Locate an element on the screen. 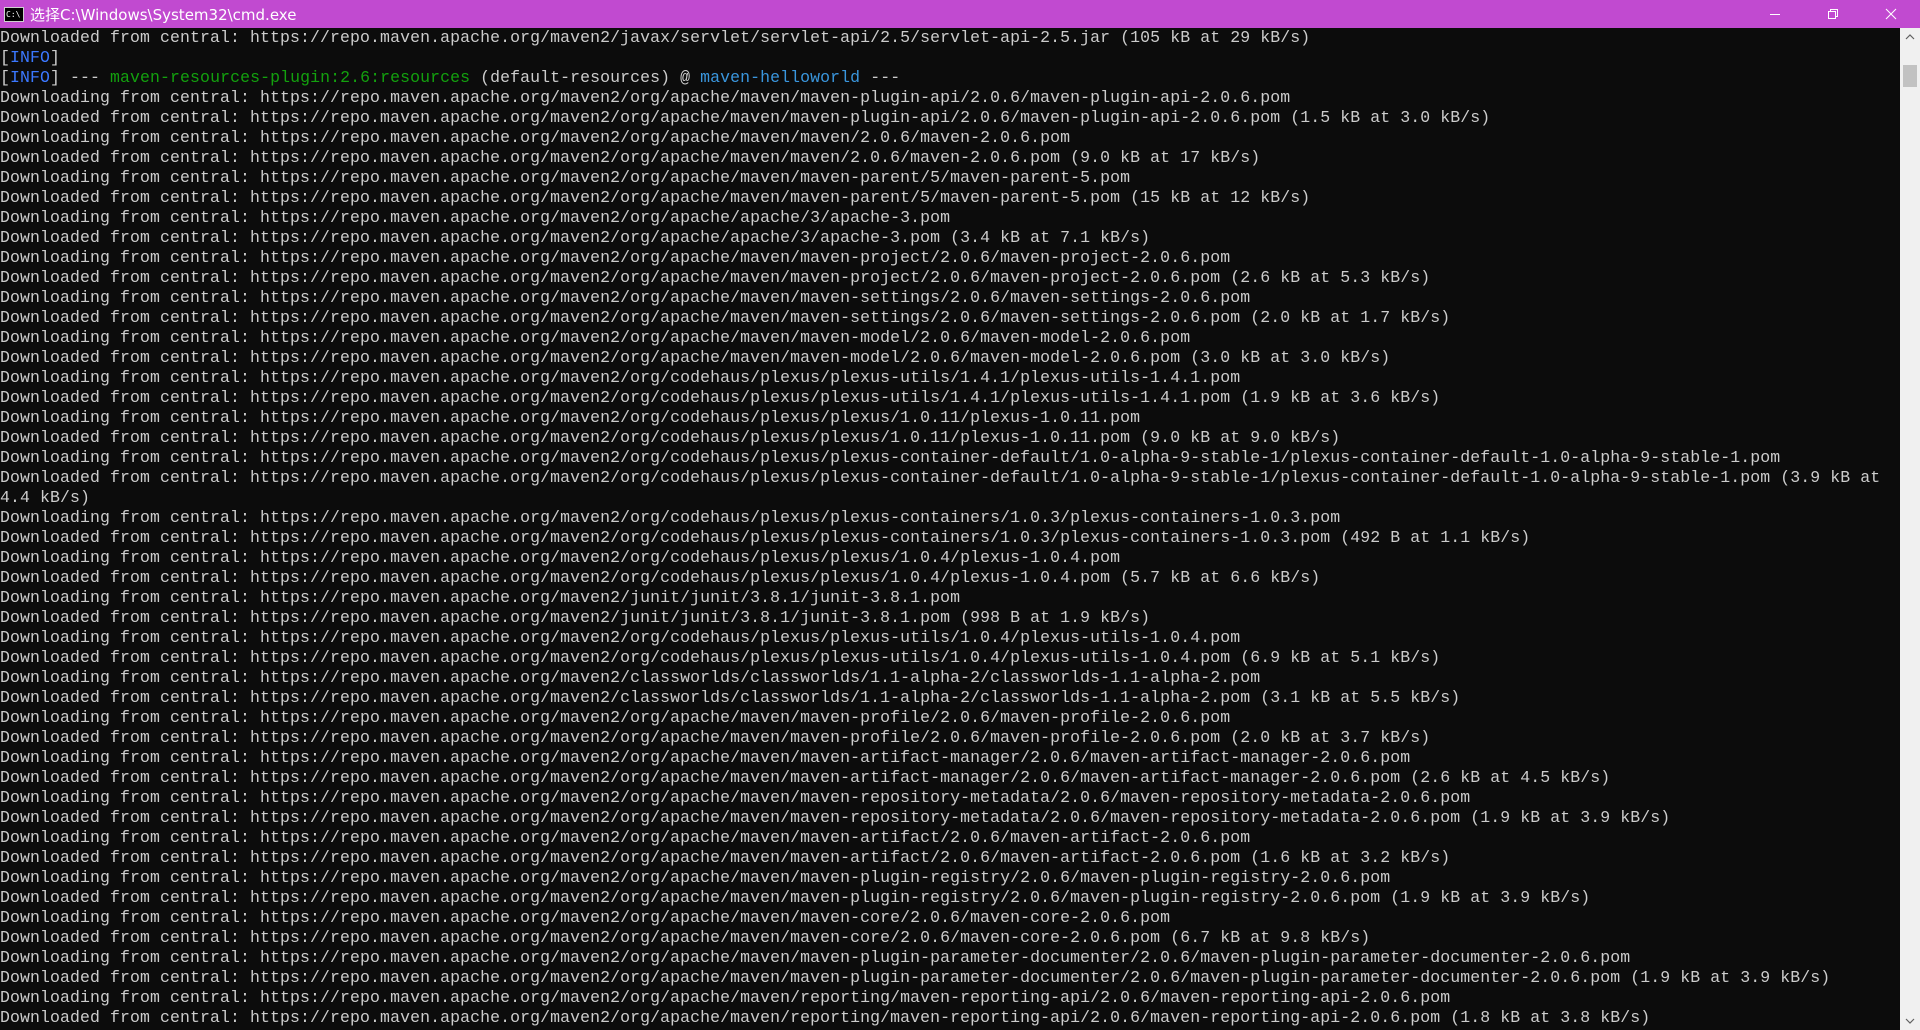 The height and width of the screenshot is (1030, 1920). minimize-icon is located at coordinates (1775, 14).